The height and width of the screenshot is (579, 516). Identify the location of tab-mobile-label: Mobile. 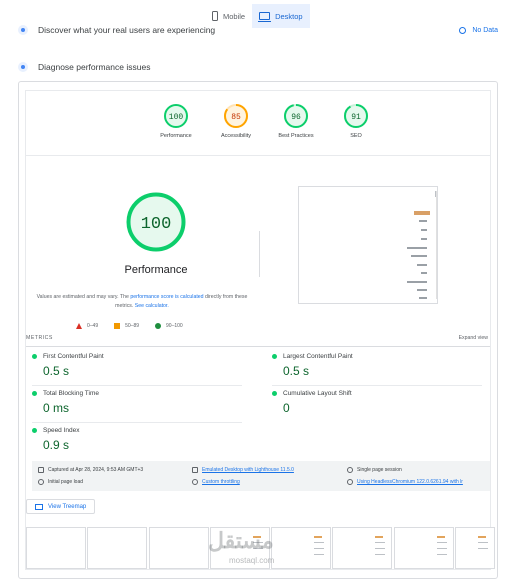
(234, 16).